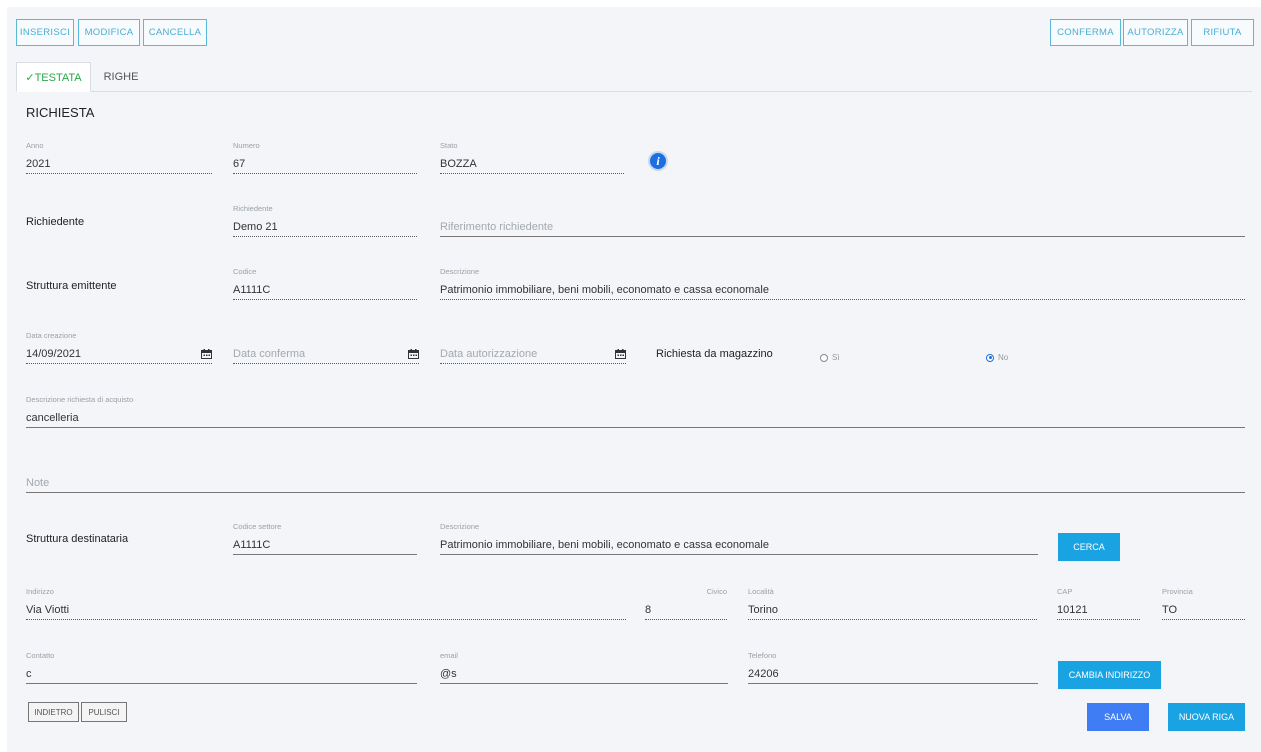 This screenshot has height=752, width=1261. Describe the element at coordinates (326, 354) in the screenshot. I see `data-conferma-placeholder: Data conferma` at that location.